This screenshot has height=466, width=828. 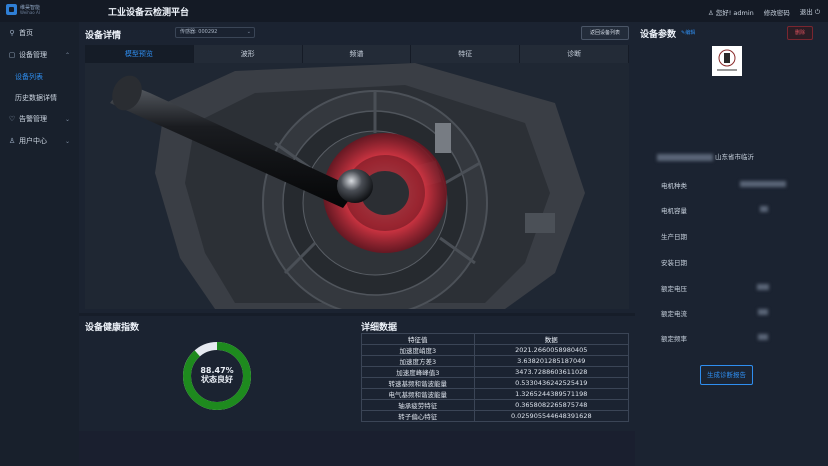 What do you see at coordinates (551, 361) in the screenshot?
I see `feature-value: 3.638201285187049` at bounding box center [551, 361].